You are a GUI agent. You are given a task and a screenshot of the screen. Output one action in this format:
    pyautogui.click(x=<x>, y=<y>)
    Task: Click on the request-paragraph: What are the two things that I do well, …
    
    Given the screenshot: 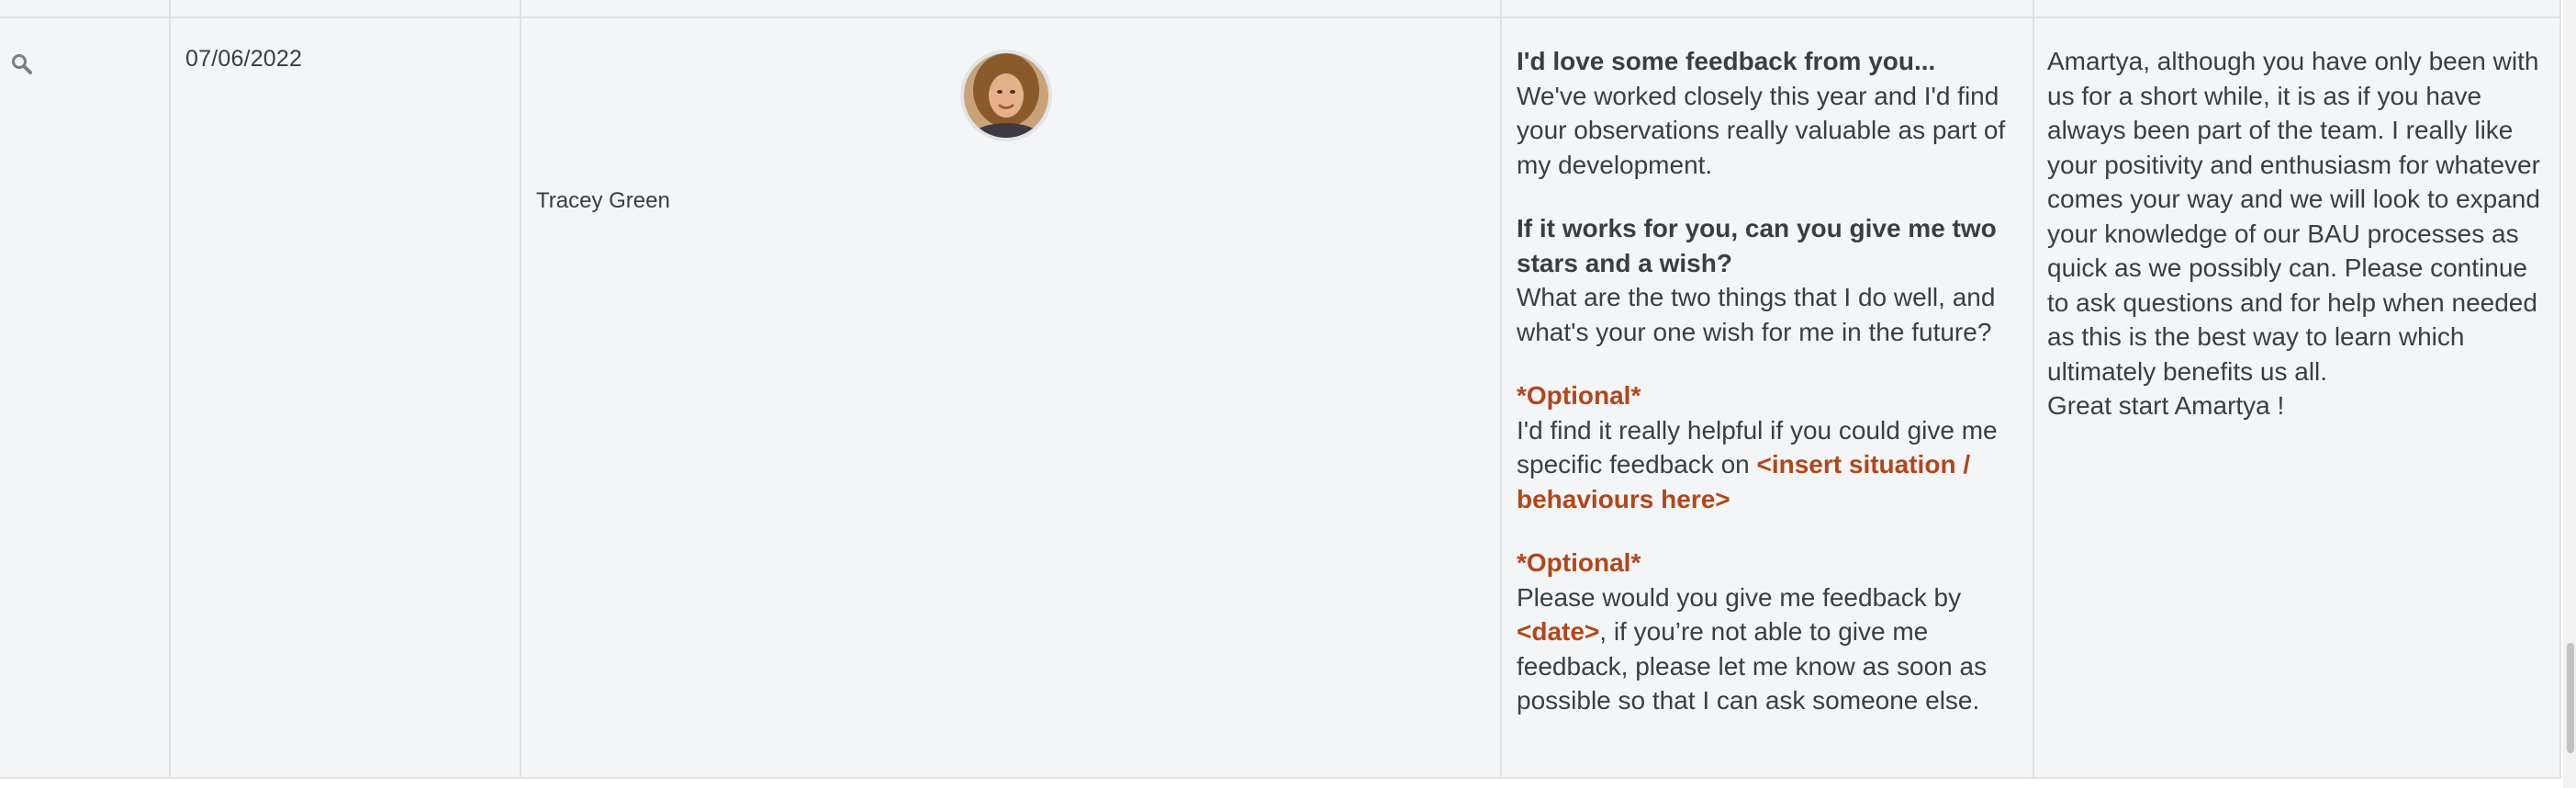 What is the action you would take?
    pyautogui.click(x=1756, y=314)
    